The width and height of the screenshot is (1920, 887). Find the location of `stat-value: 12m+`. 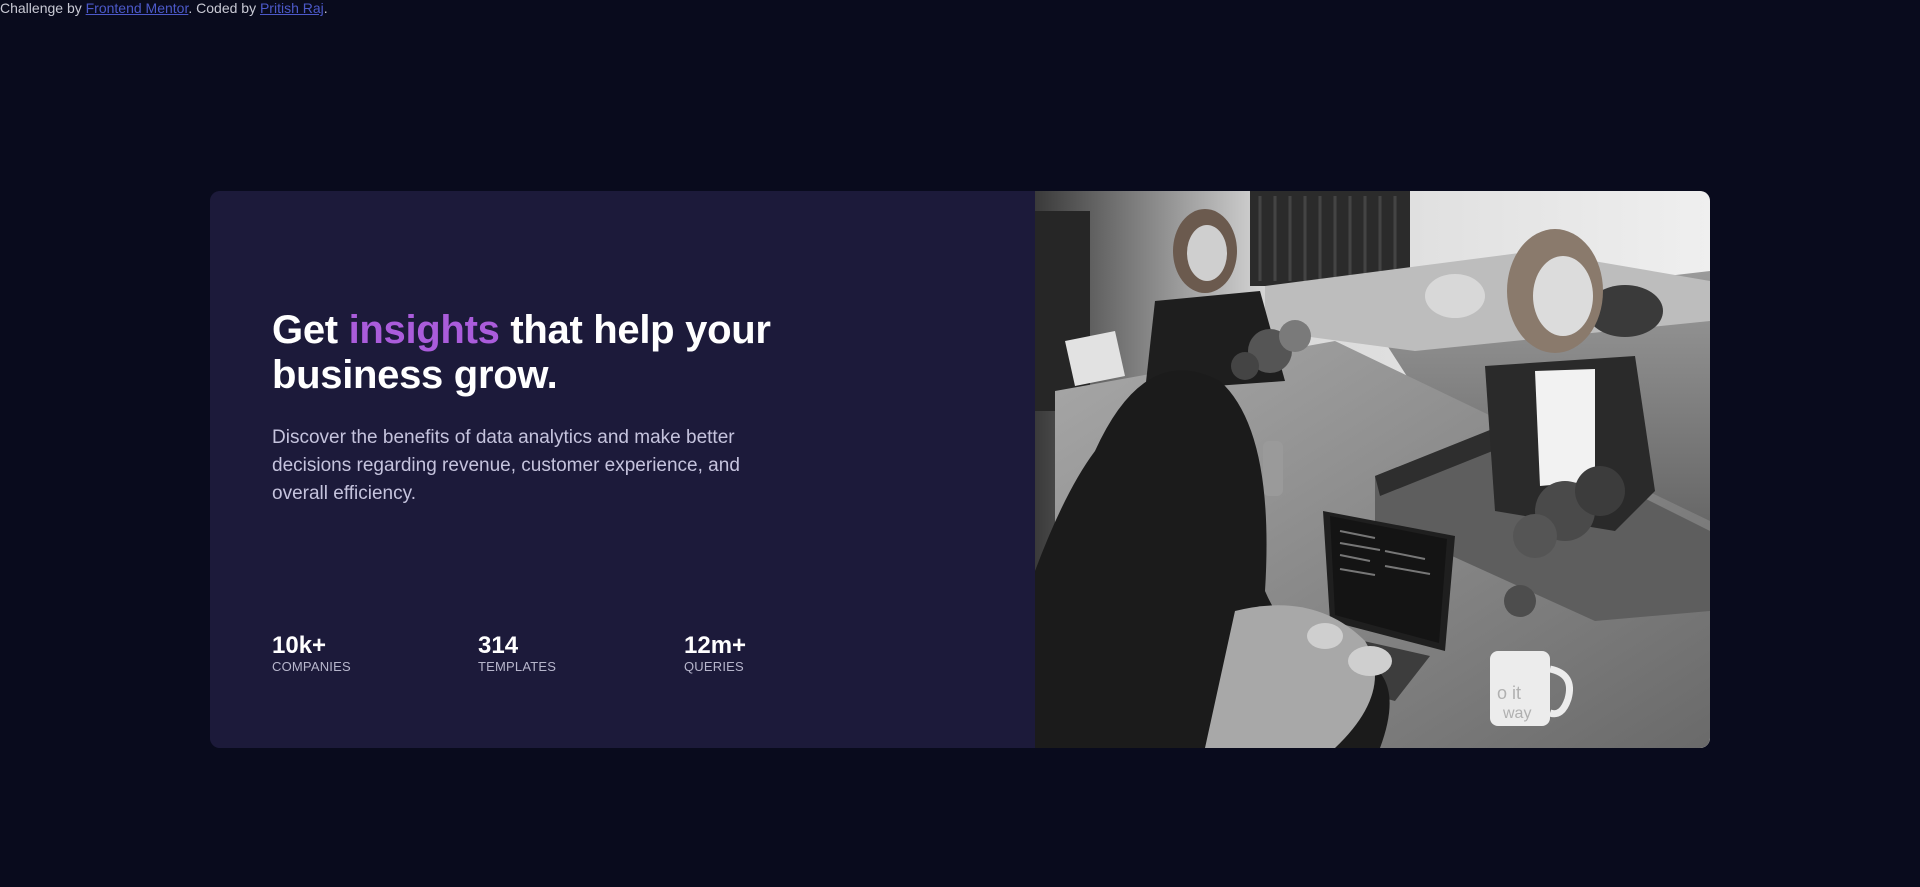

stat-value: 12m+ is located at coordinates (715, 645).